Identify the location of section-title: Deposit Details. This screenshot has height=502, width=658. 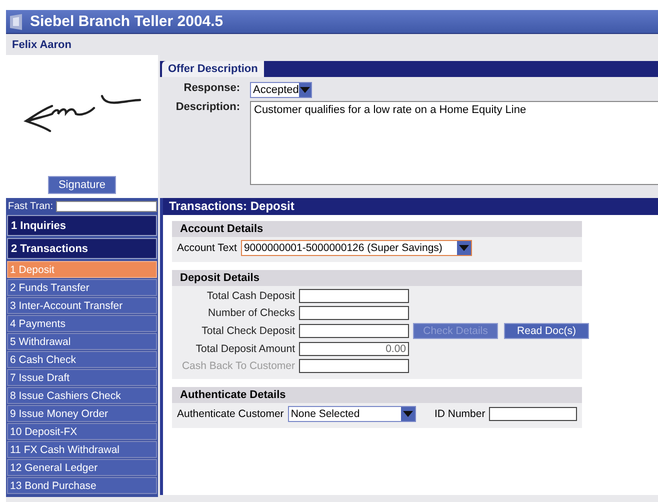
(377, 278).